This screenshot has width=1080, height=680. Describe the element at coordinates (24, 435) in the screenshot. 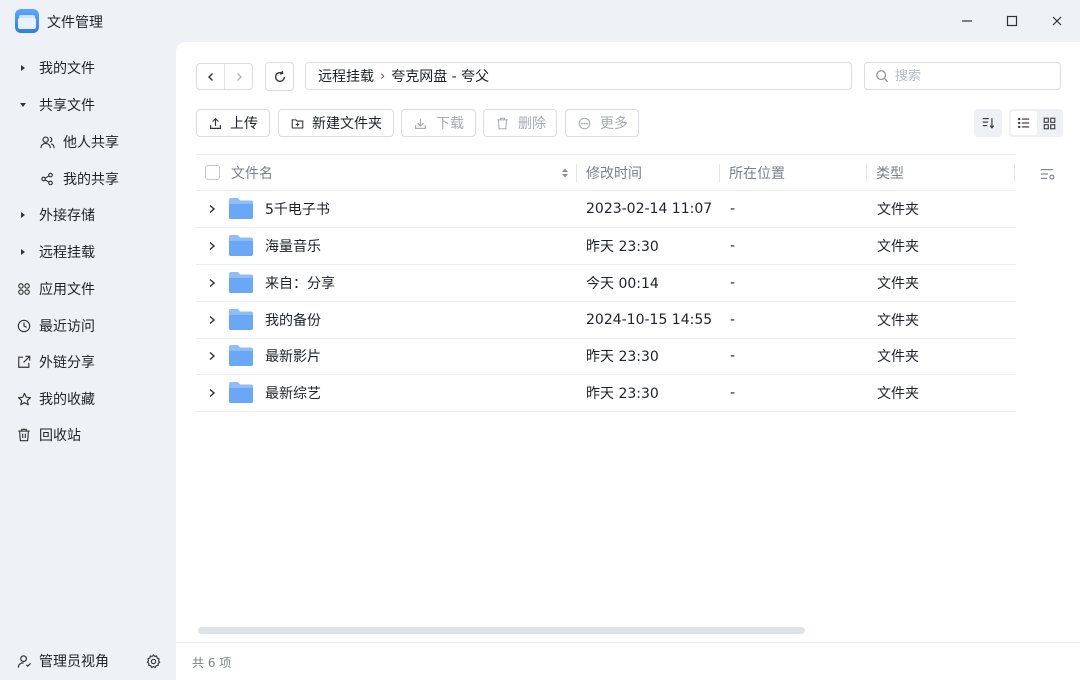

I see `trash-icon` at that location.